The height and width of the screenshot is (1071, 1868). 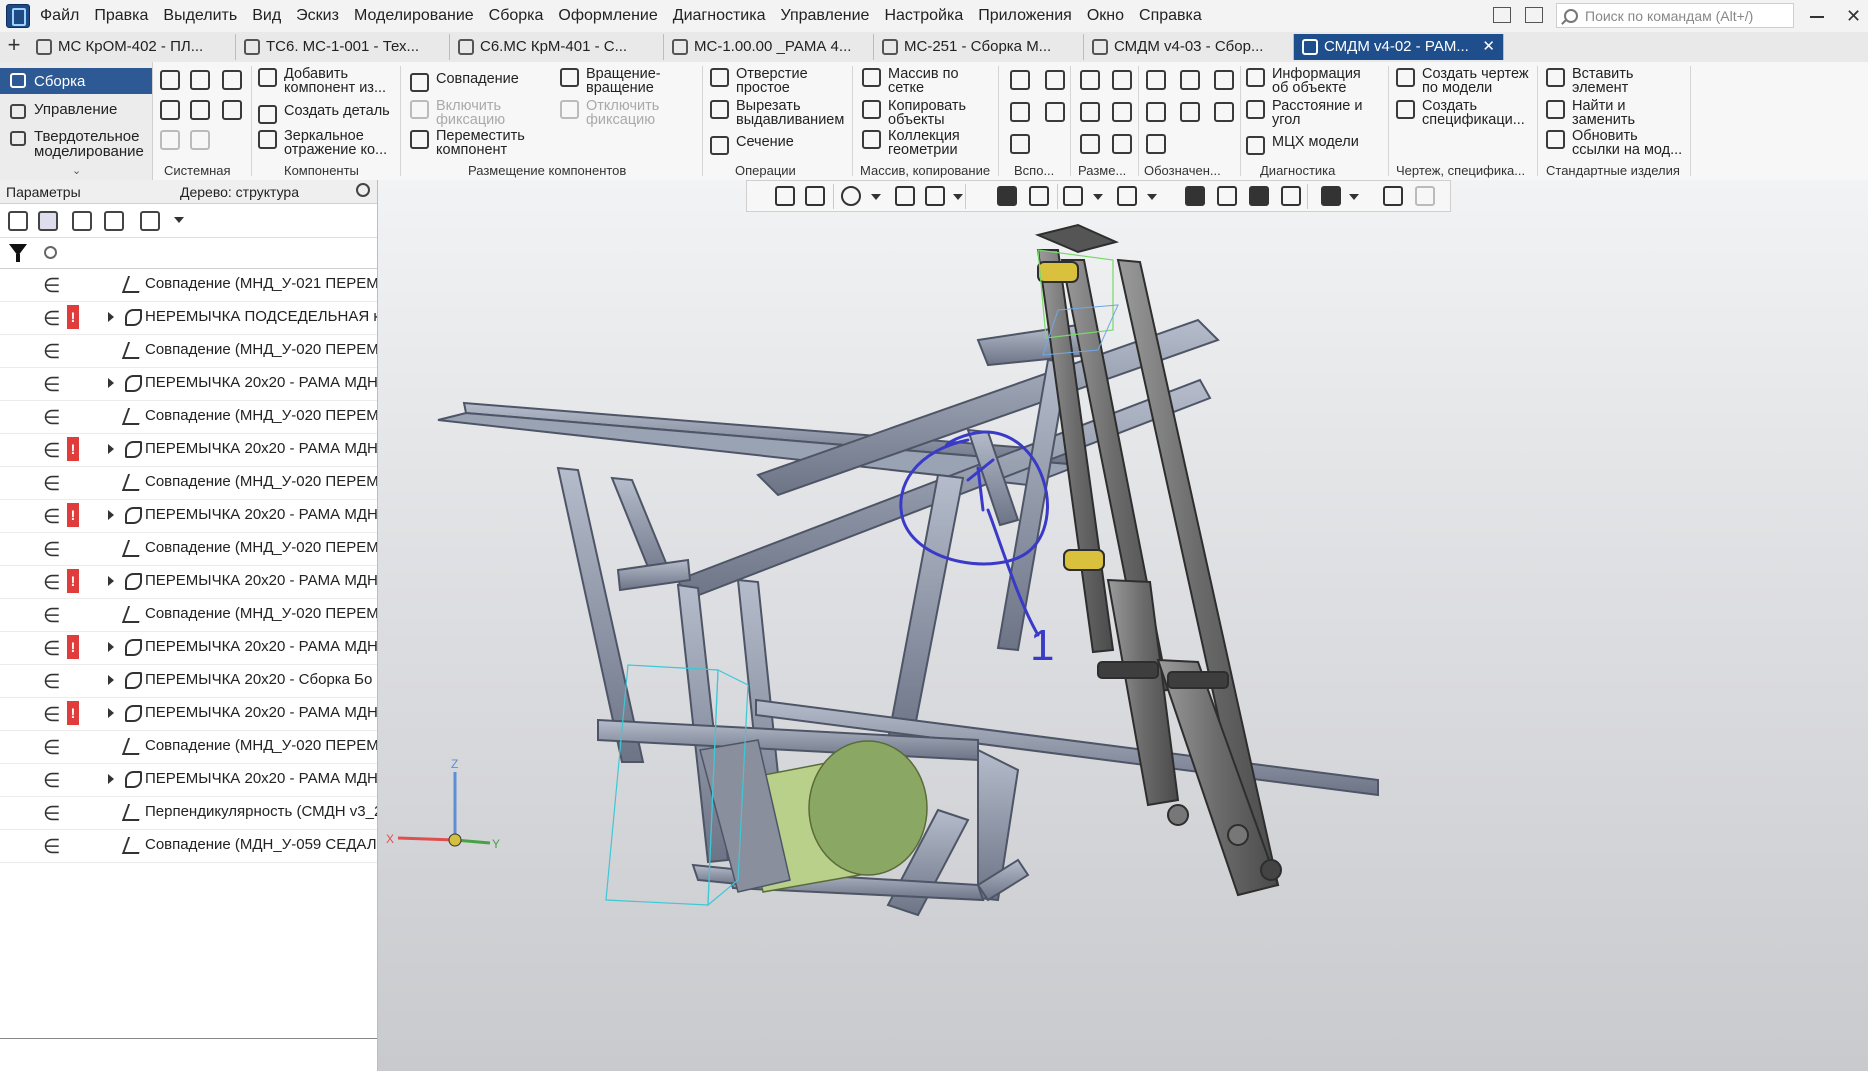 I want to click on display-mode-icon, so click(x=1259, y=196).